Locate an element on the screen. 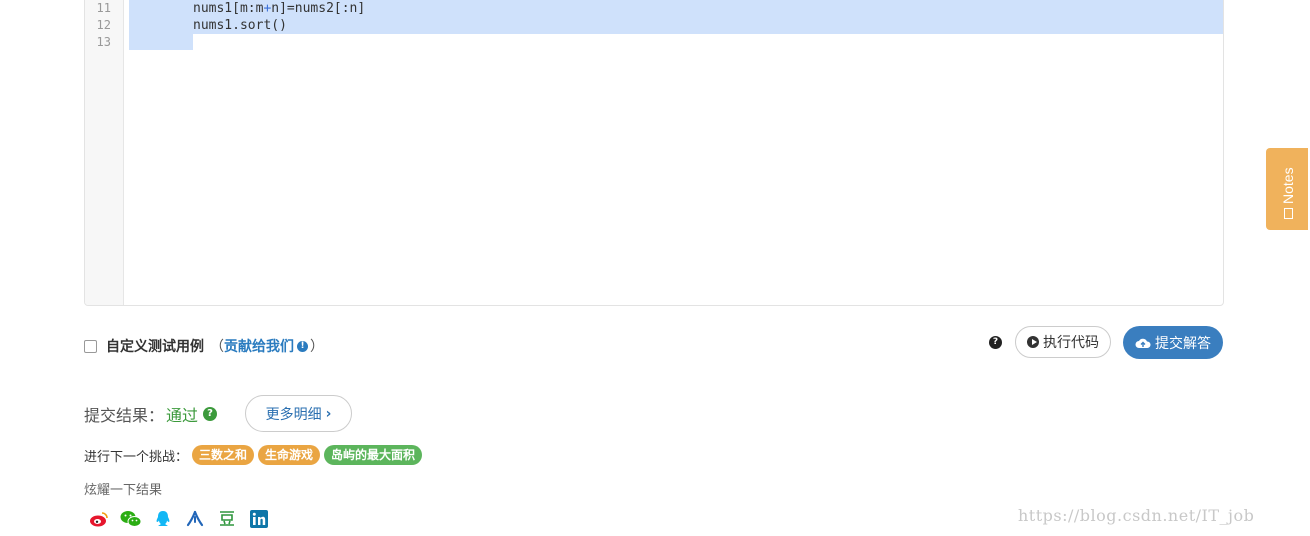  submit-label: 提交解答 is located at coordinates (1183, 343).